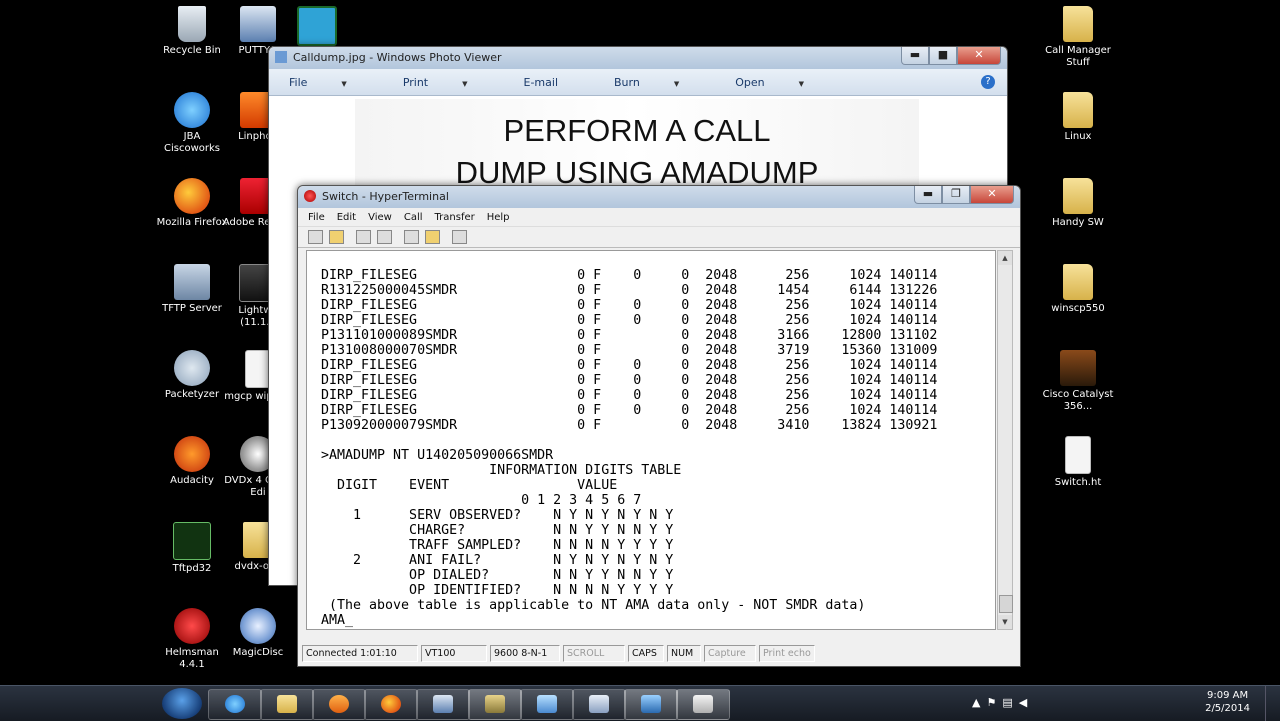  What do you see at coordinates (637, 130) in the screenshot?
I see `photo-heading-line1: PERFORM A CALL` at bounding box center [637, 130].